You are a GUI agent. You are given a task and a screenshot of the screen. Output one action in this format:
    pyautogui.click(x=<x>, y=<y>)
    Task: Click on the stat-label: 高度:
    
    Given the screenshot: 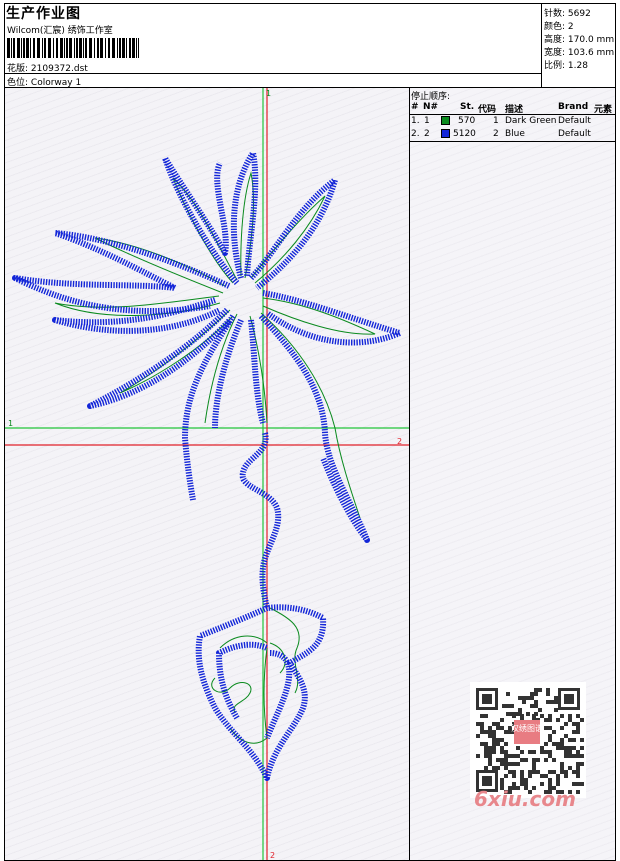 What is the action you would take?
    pyautogui.click(x=555, y=40)
    